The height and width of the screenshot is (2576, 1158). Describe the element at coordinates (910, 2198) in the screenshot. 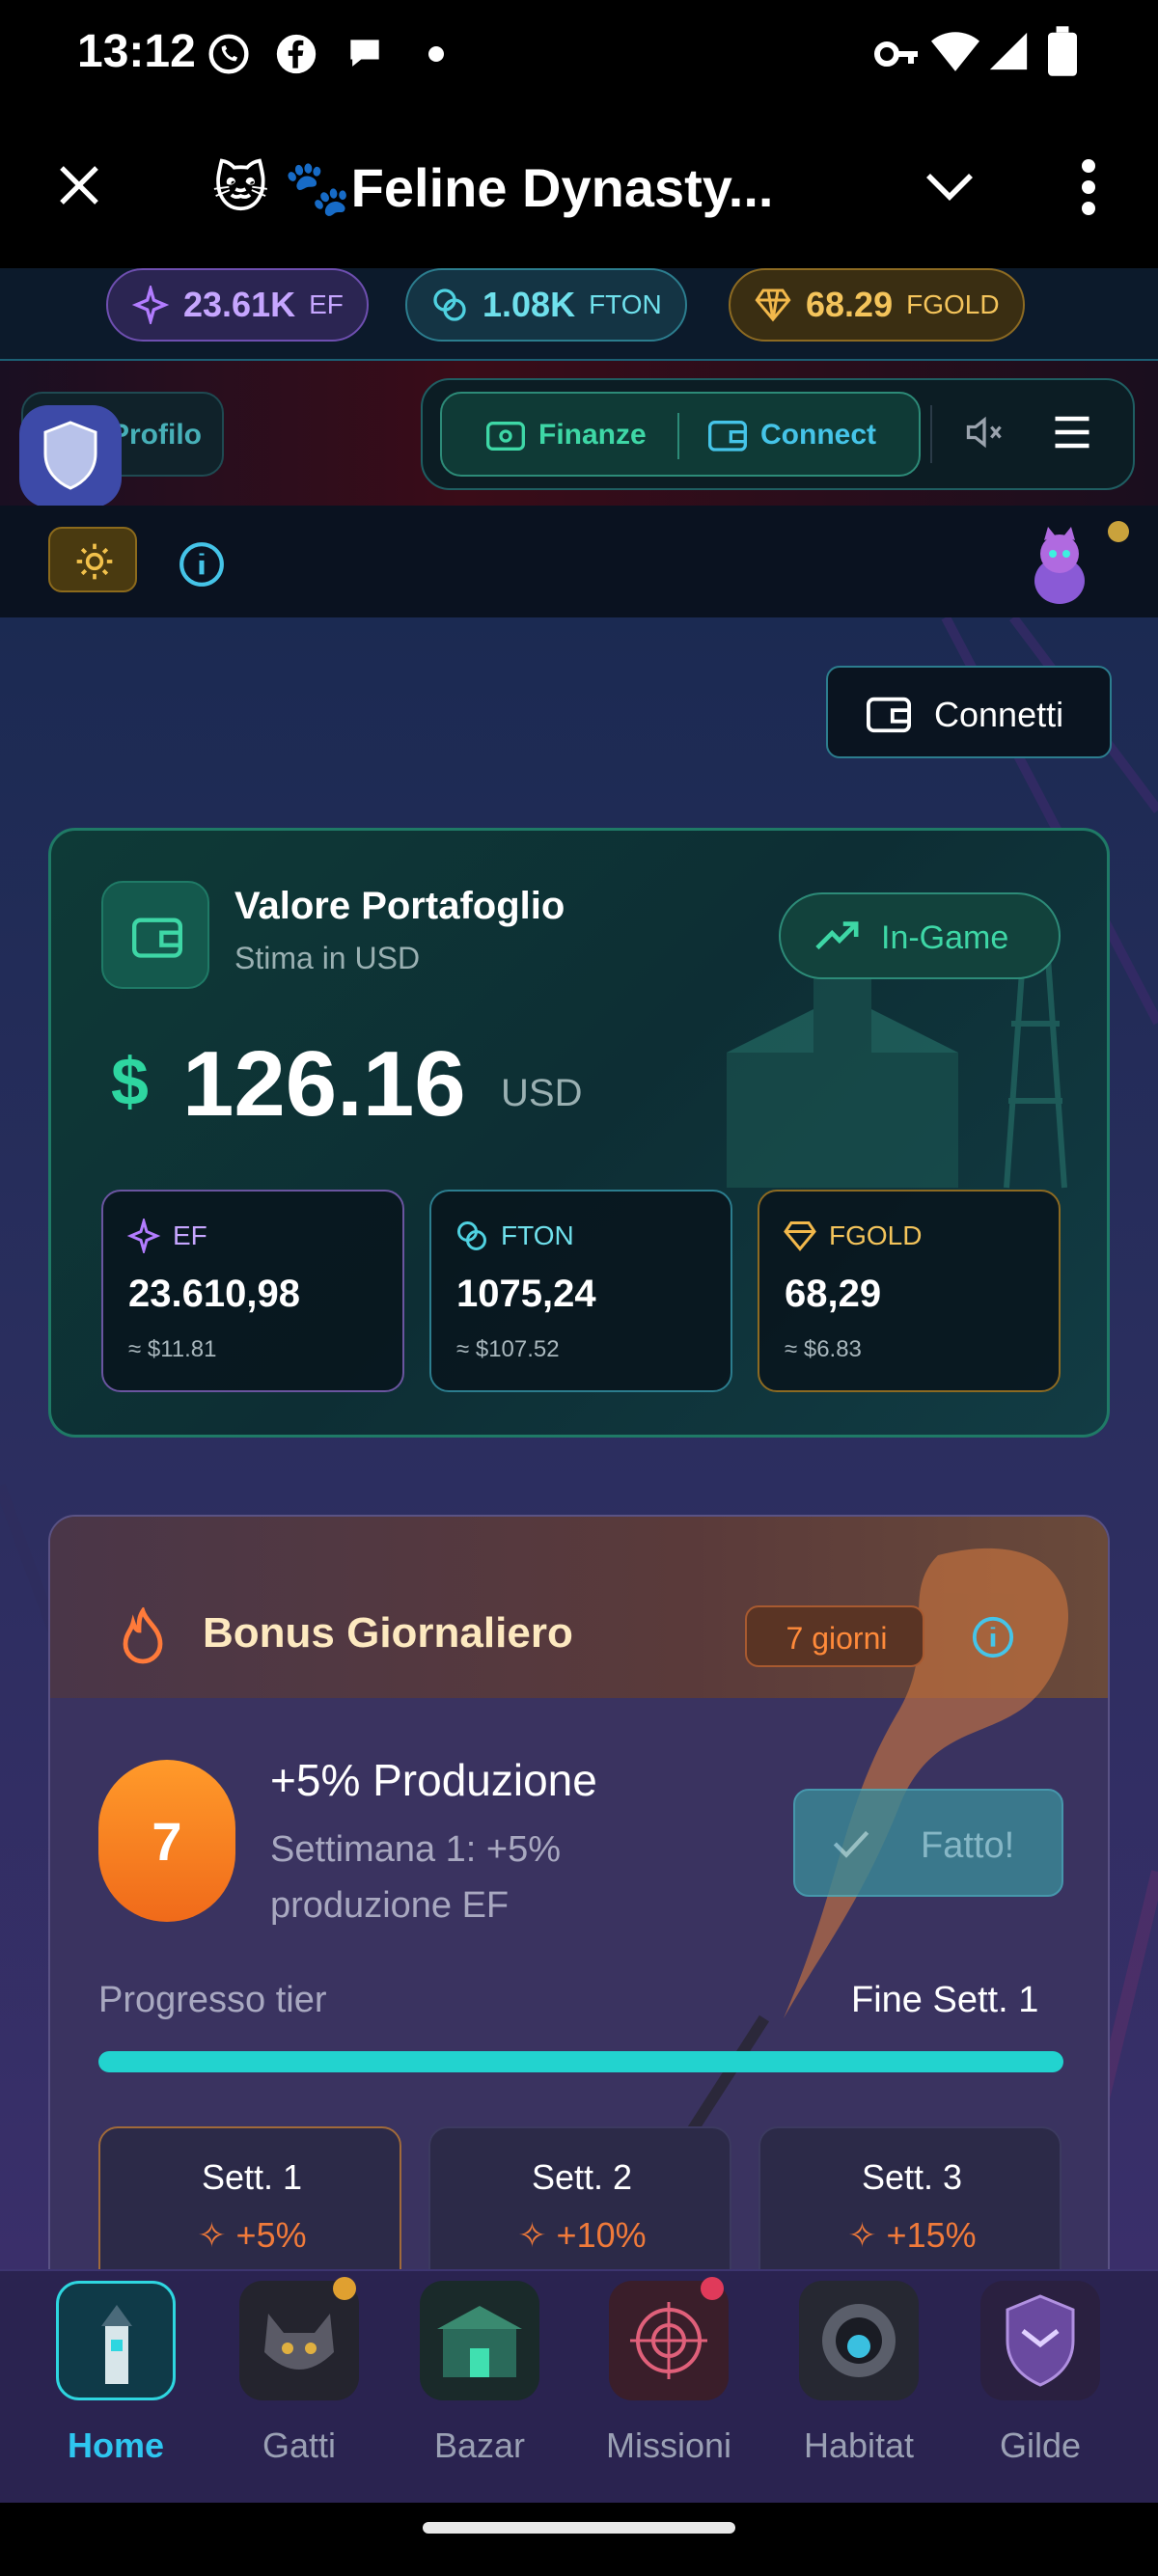

I see `week-card: Sett. 3 ✧ +15%` at that location.